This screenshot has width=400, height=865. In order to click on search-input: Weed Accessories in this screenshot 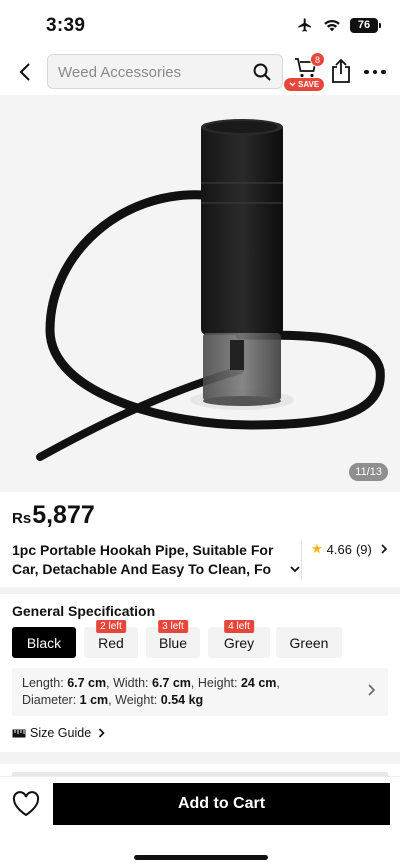, I will do `click(165, 71)`.